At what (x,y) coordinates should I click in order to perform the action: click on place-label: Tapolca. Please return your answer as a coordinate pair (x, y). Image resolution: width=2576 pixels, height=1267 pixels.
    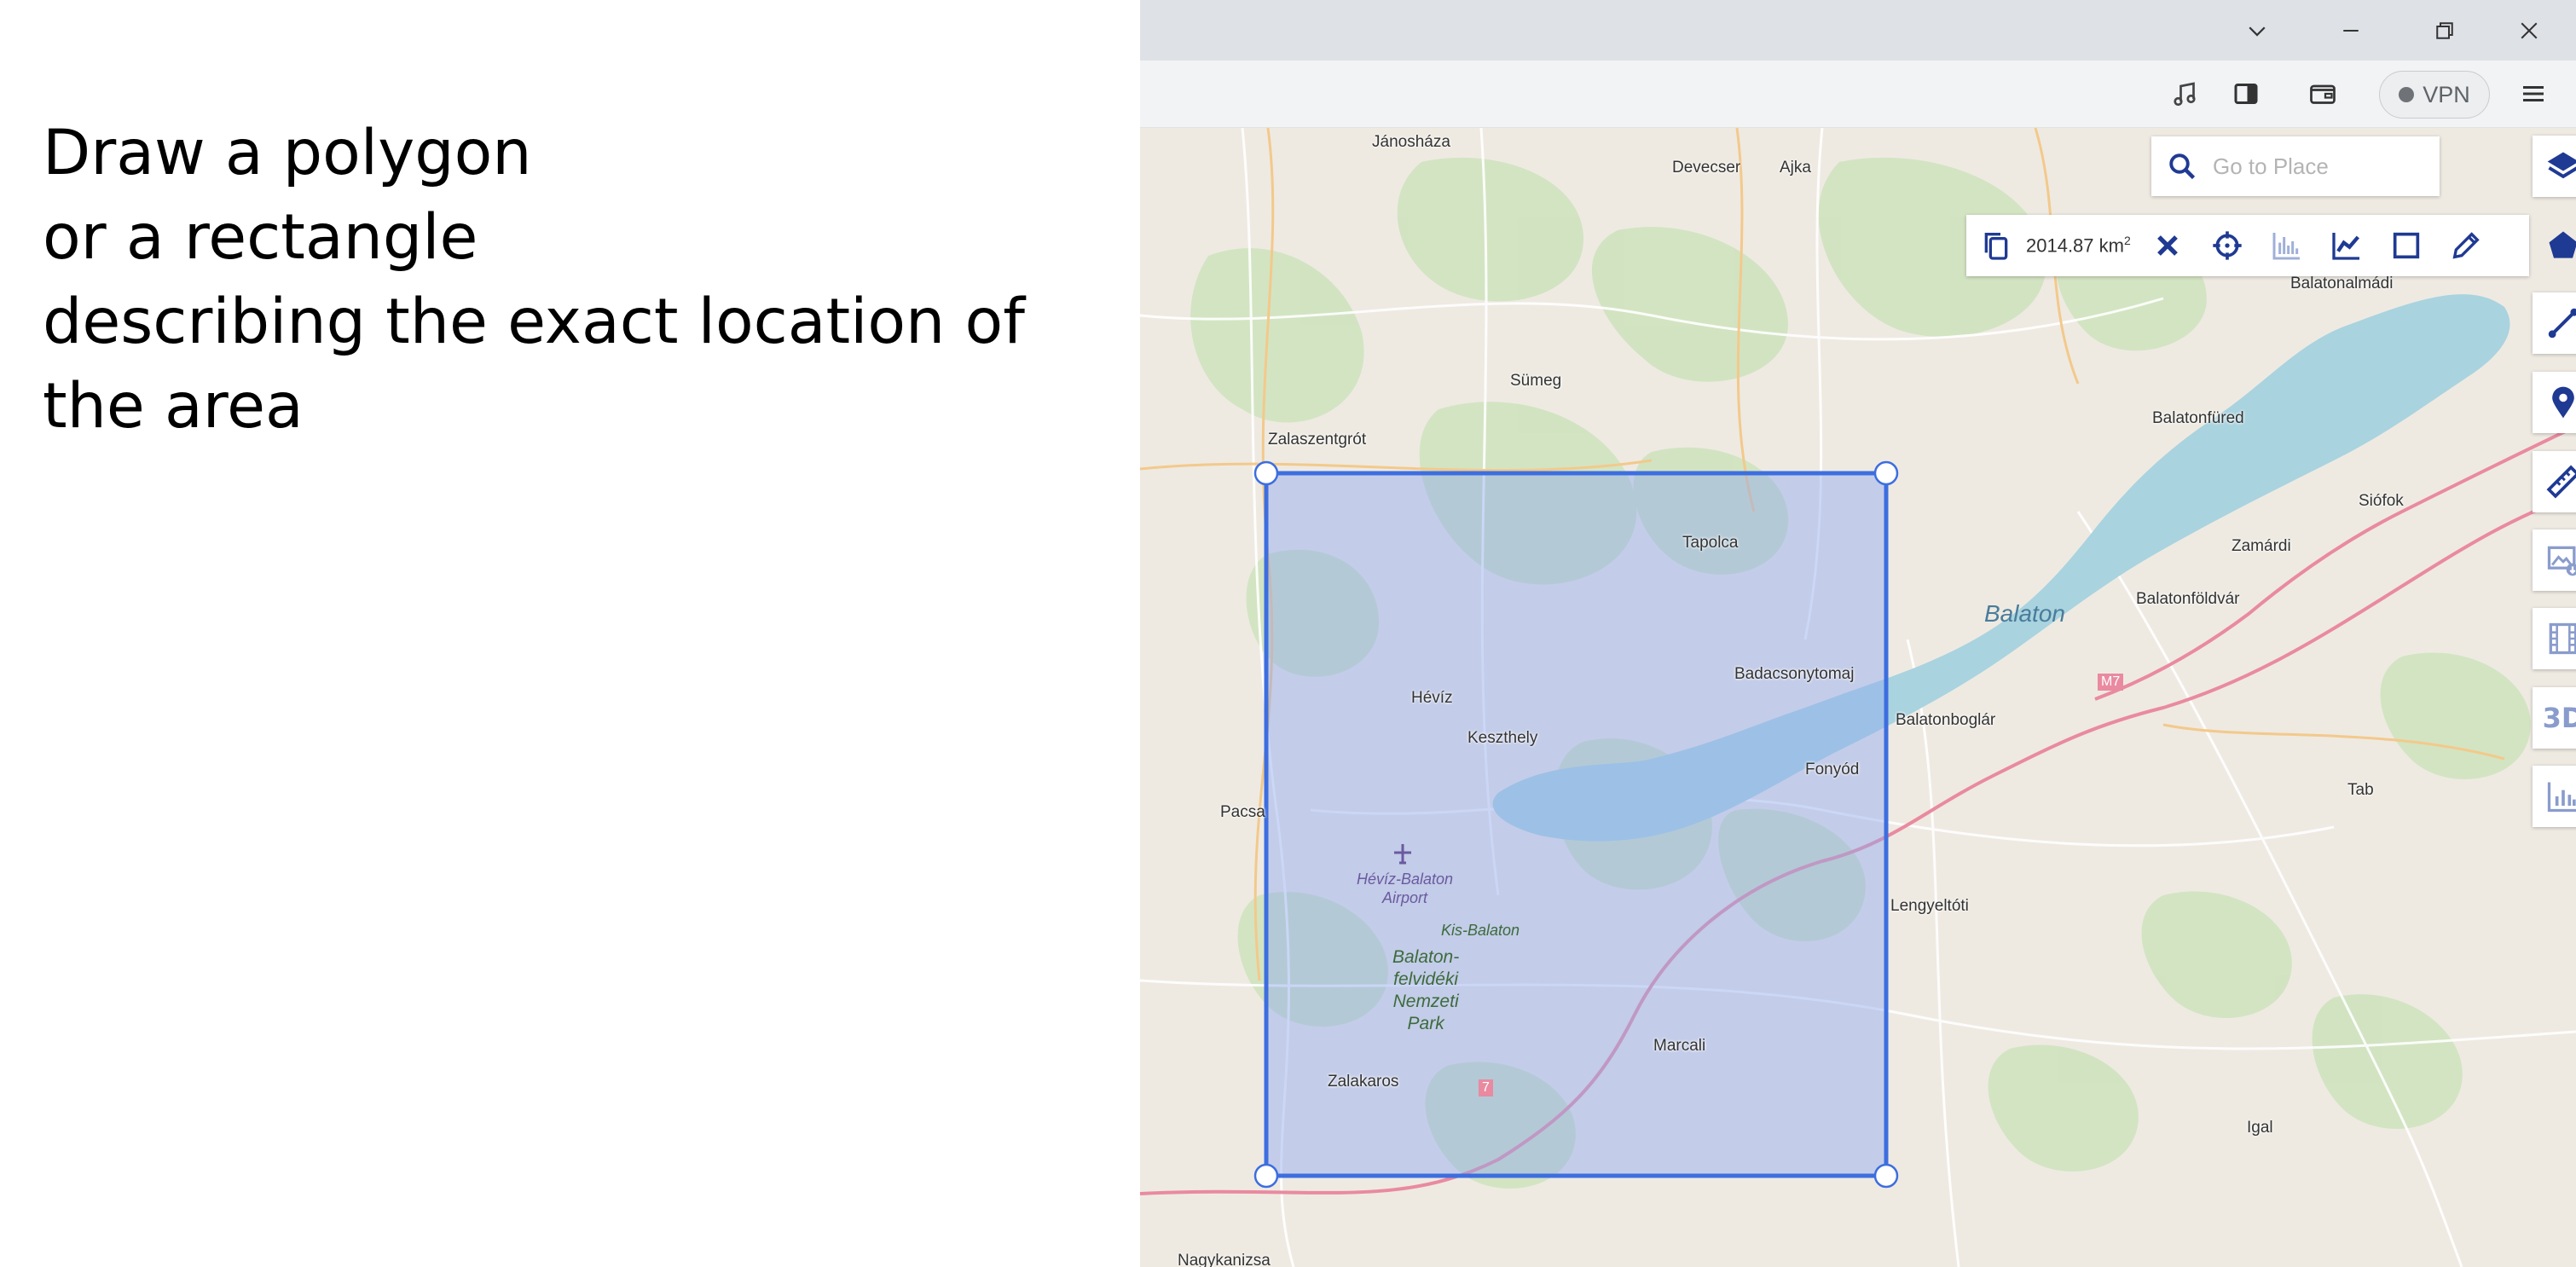
    Looking at the image, I should click on (1710, 543).